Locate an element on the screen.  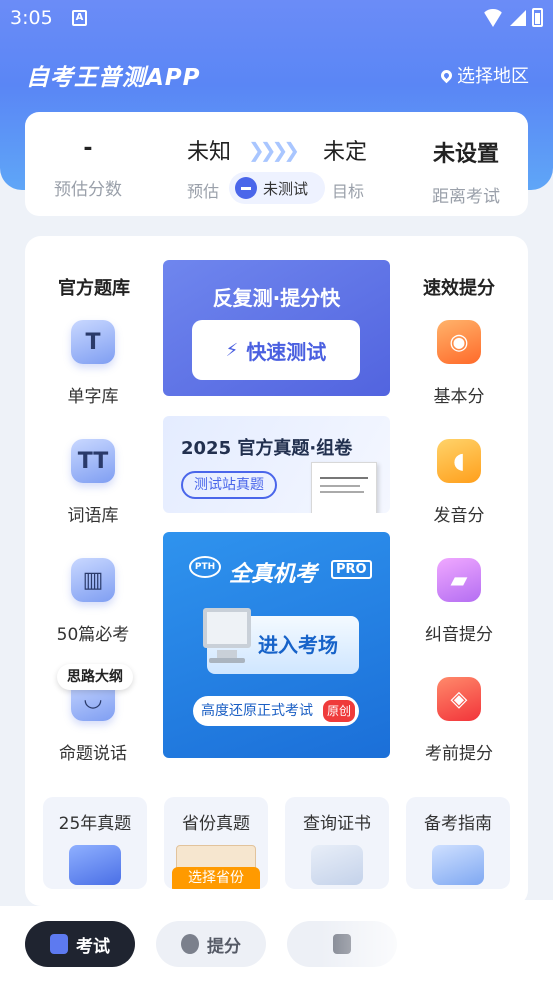
fifty-passages-label: 50篇必考 is located at coordinates (93, 635).